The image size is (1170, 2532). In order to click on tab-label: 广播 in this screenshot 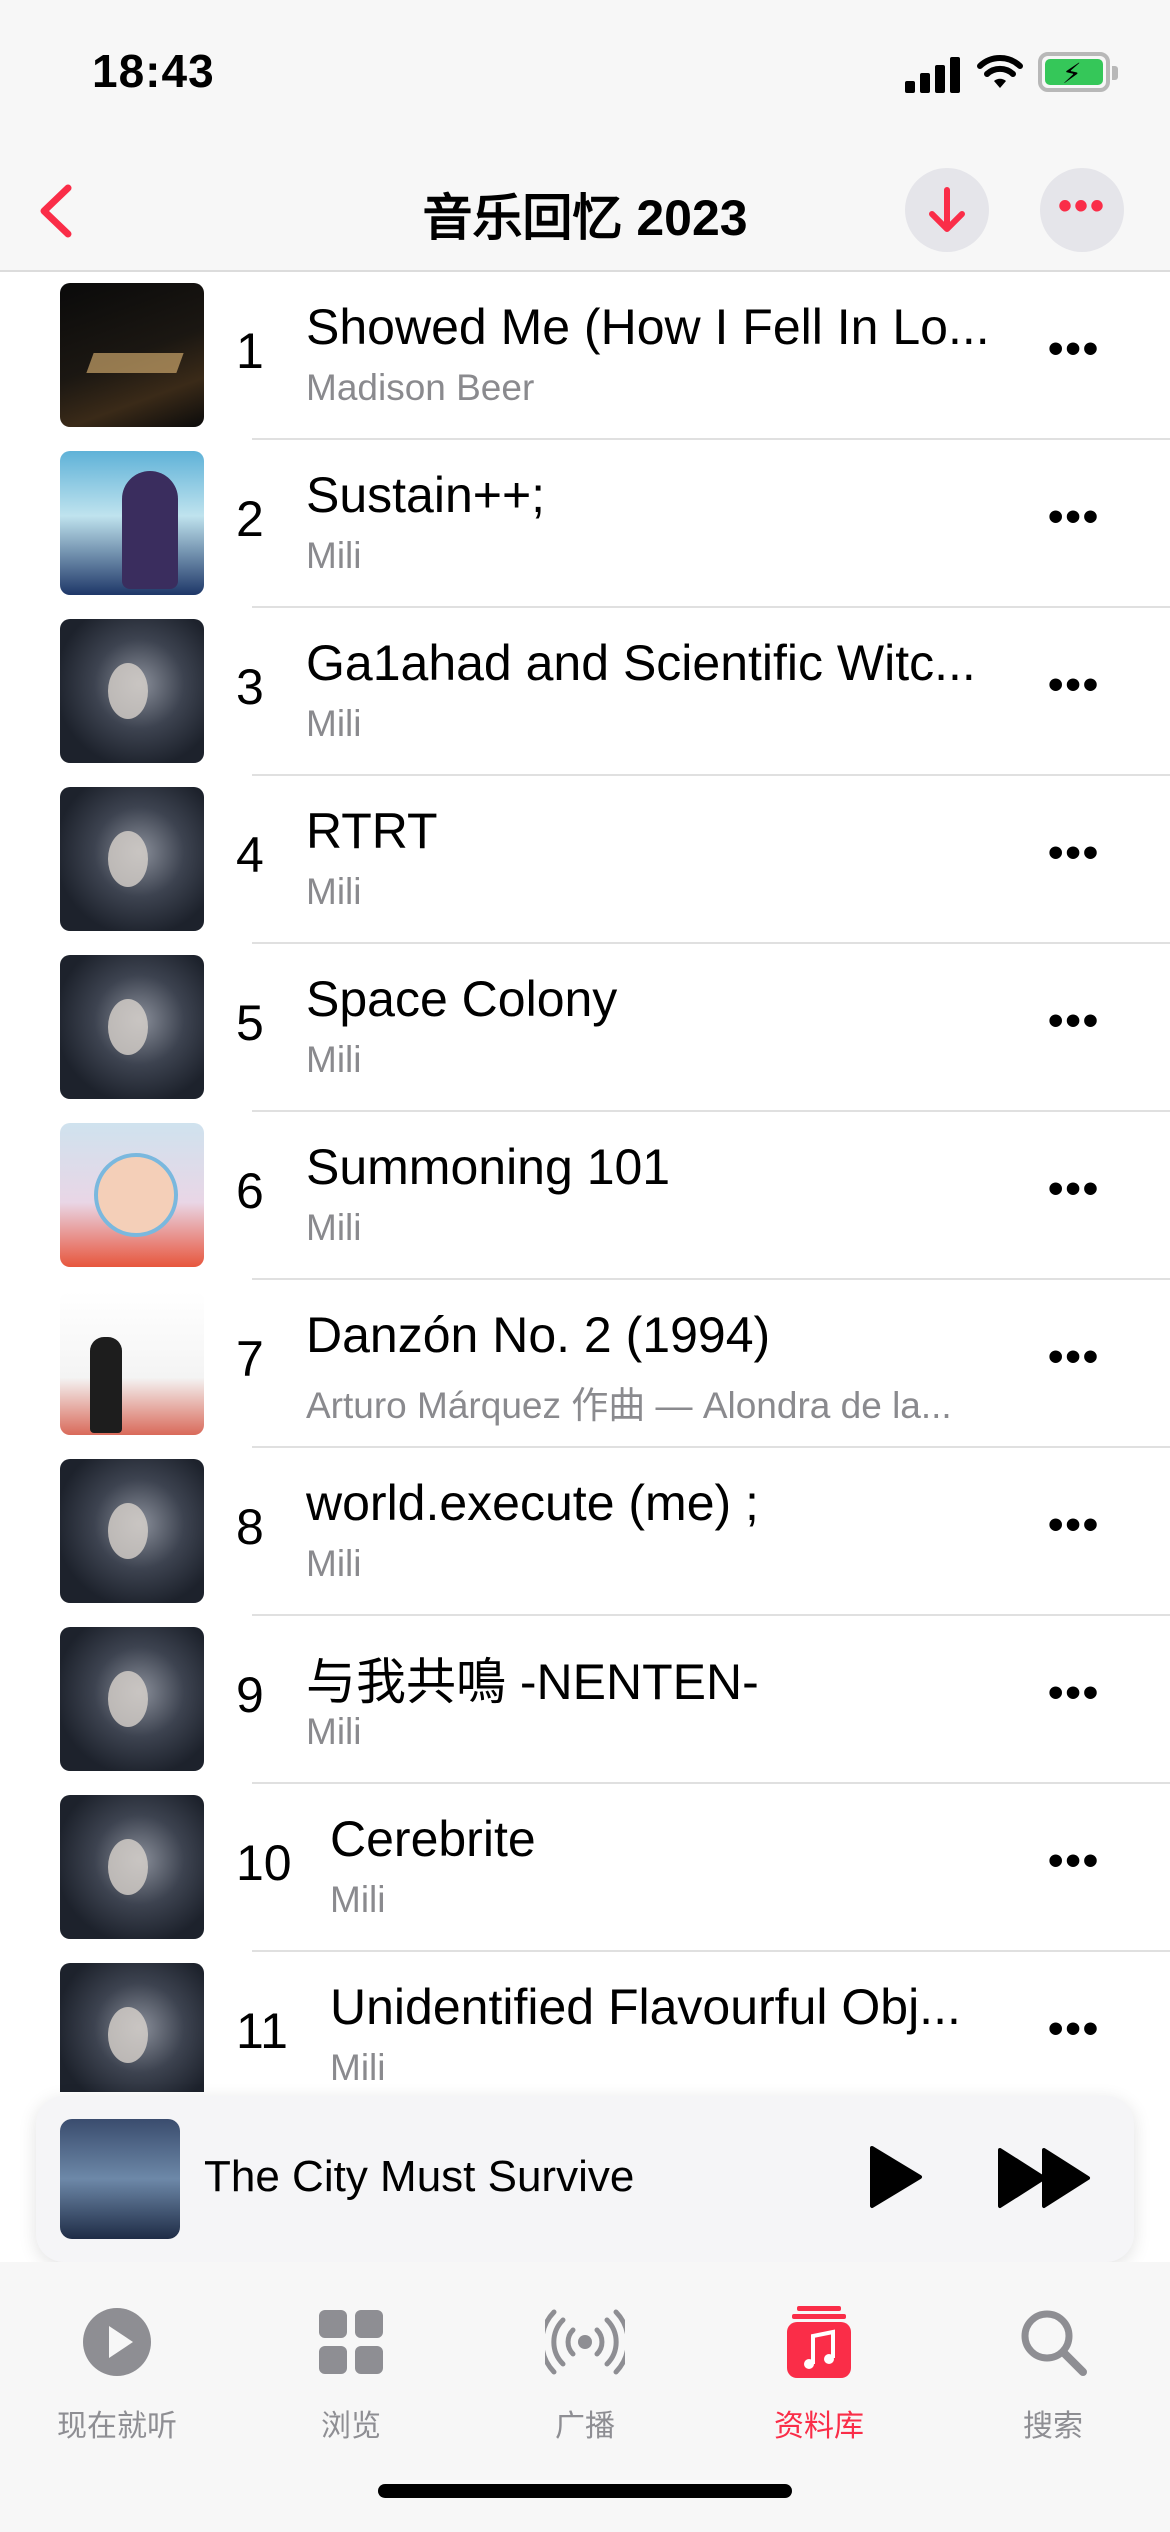, I will do `click(585, 2426)`.